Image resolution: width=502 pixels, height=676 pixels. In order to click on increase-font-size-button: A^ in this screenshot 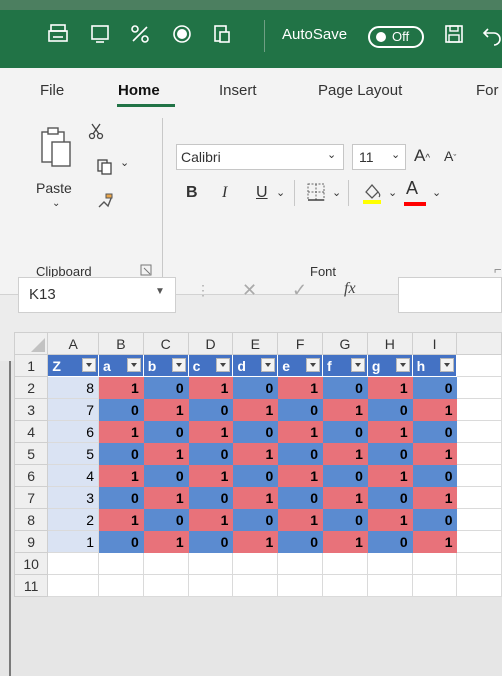, I will do `click(422, 156)`.